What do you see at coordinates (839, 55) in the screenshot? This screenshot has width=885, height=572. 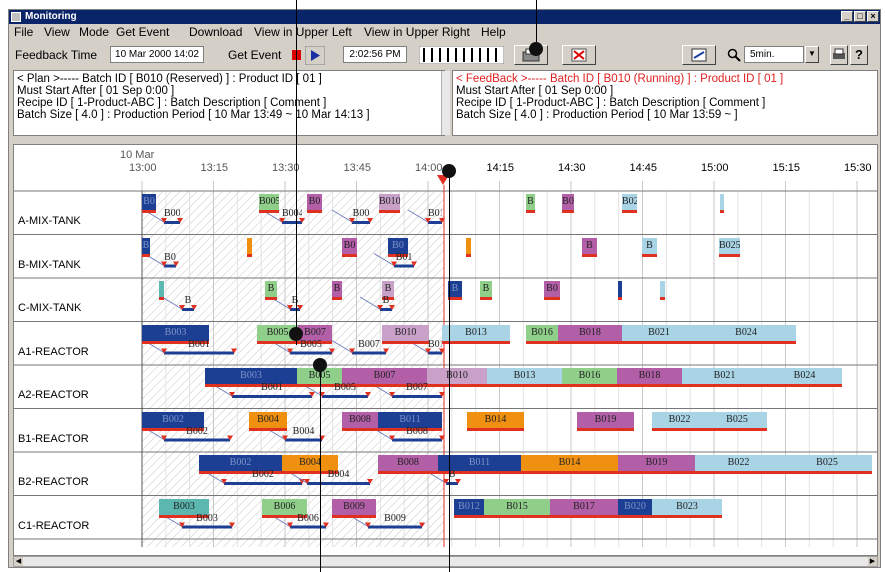 I see `print-button` at bounding box center [839, 55].